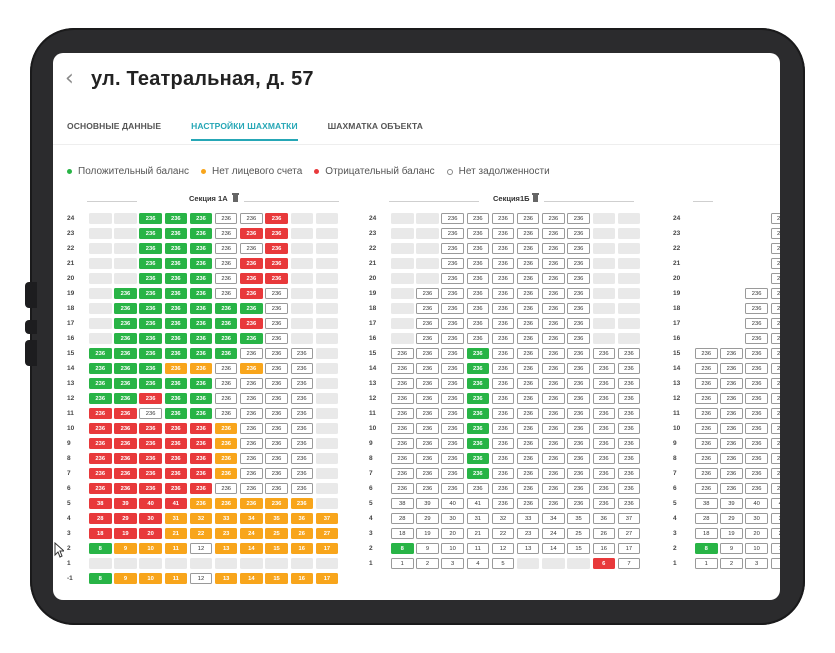  Describe the element at coordinates (629, 563) in the screenshot. I see `apartment-cell: 7` at that location.